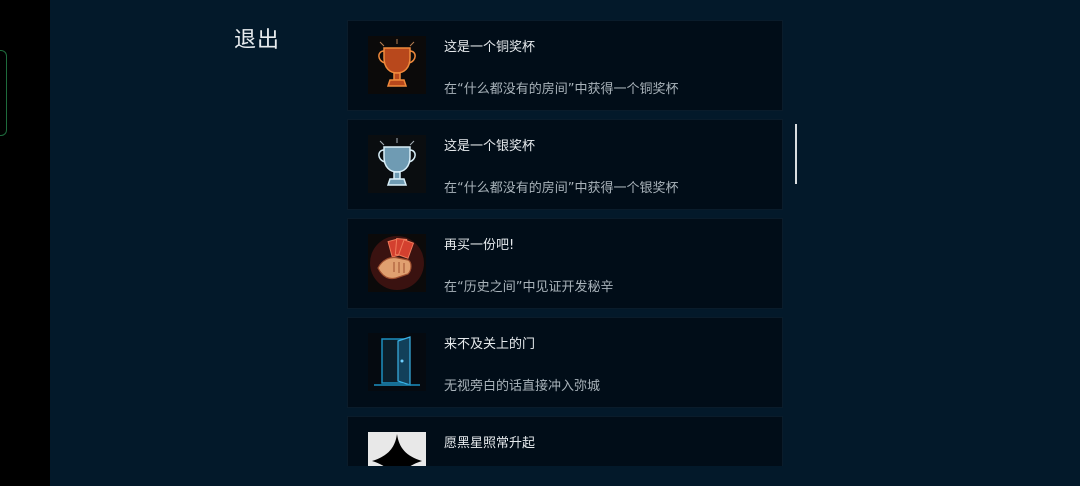 This screenshot has width=1080, height=486. I want to click on achievement-description: 无视旁白的话直接冲入弥城, so click(522, 386).